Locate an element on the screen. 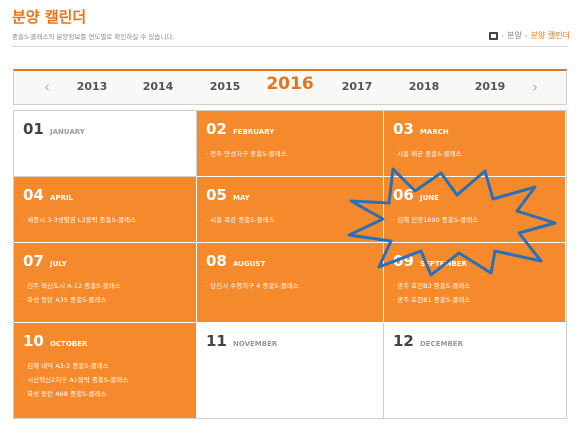  month-cell-june: 06 JUNE · 김해 진영1690 중흥S-클래스 is located at coordinates (475, 210).